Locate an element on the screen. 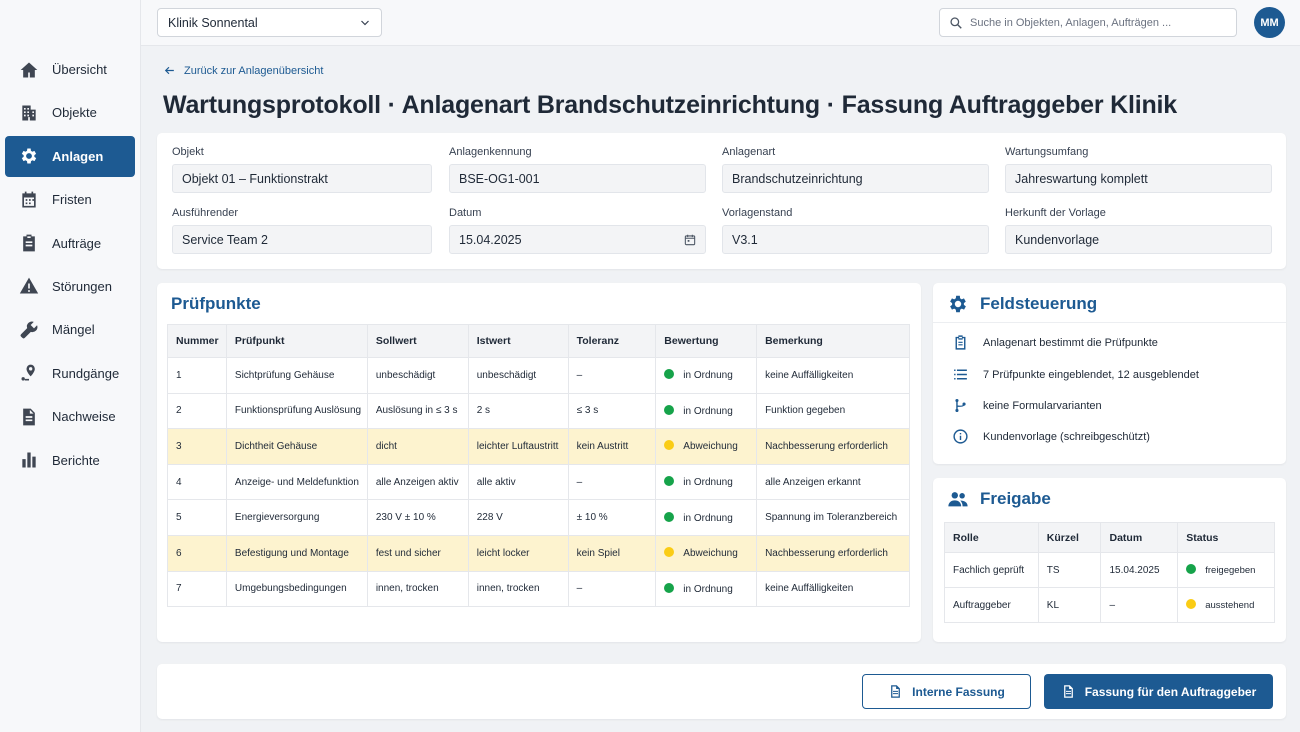  control-item: Anlagenart bestimmt die Prüfpunkte is located at coordinates (1055, 342).